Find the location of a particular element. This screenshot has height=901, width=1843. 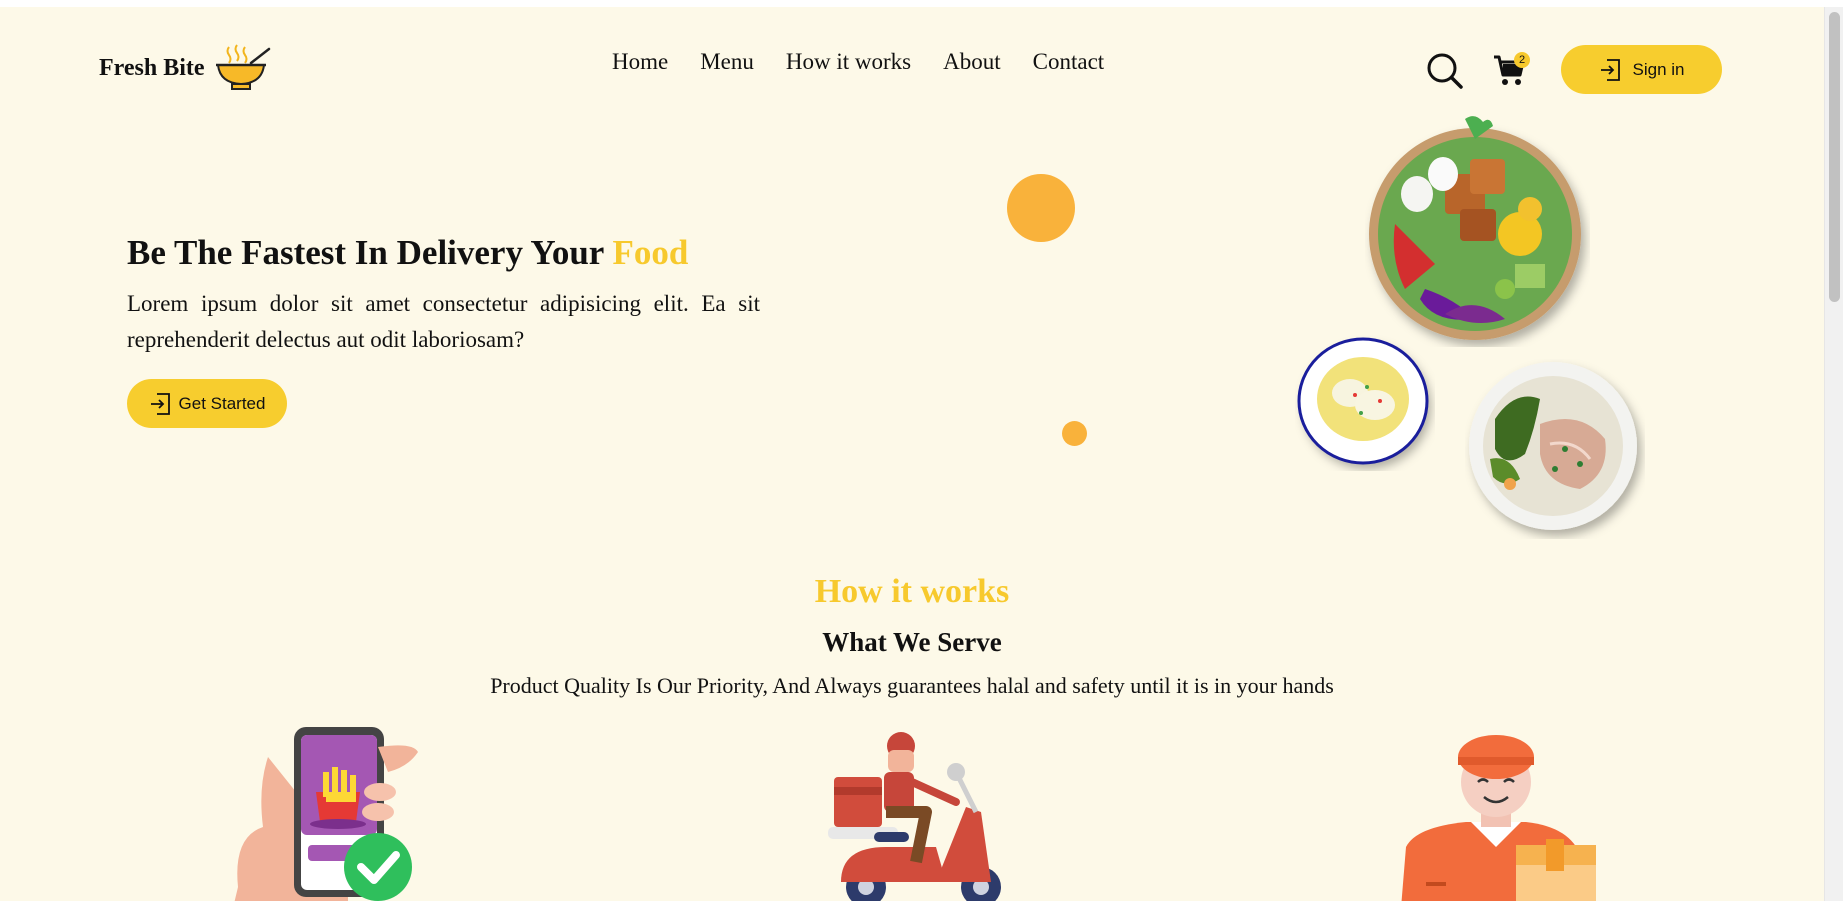

brand-name: Fresh Bite is located at coordinates (152, 67).